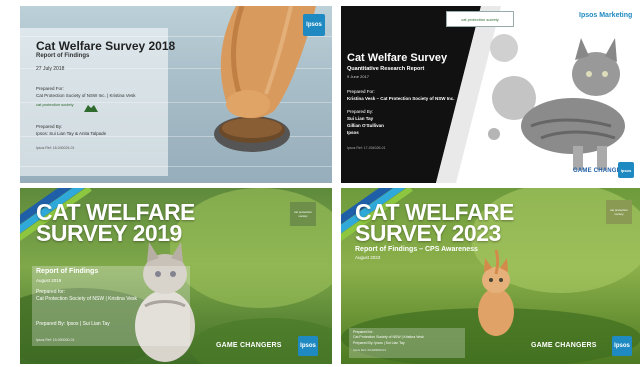  Describe the element at coordinates (366, 148) in the screenshot. I see `ipsos-ref: Ipsos Ref: 17-004026-01` at that location.